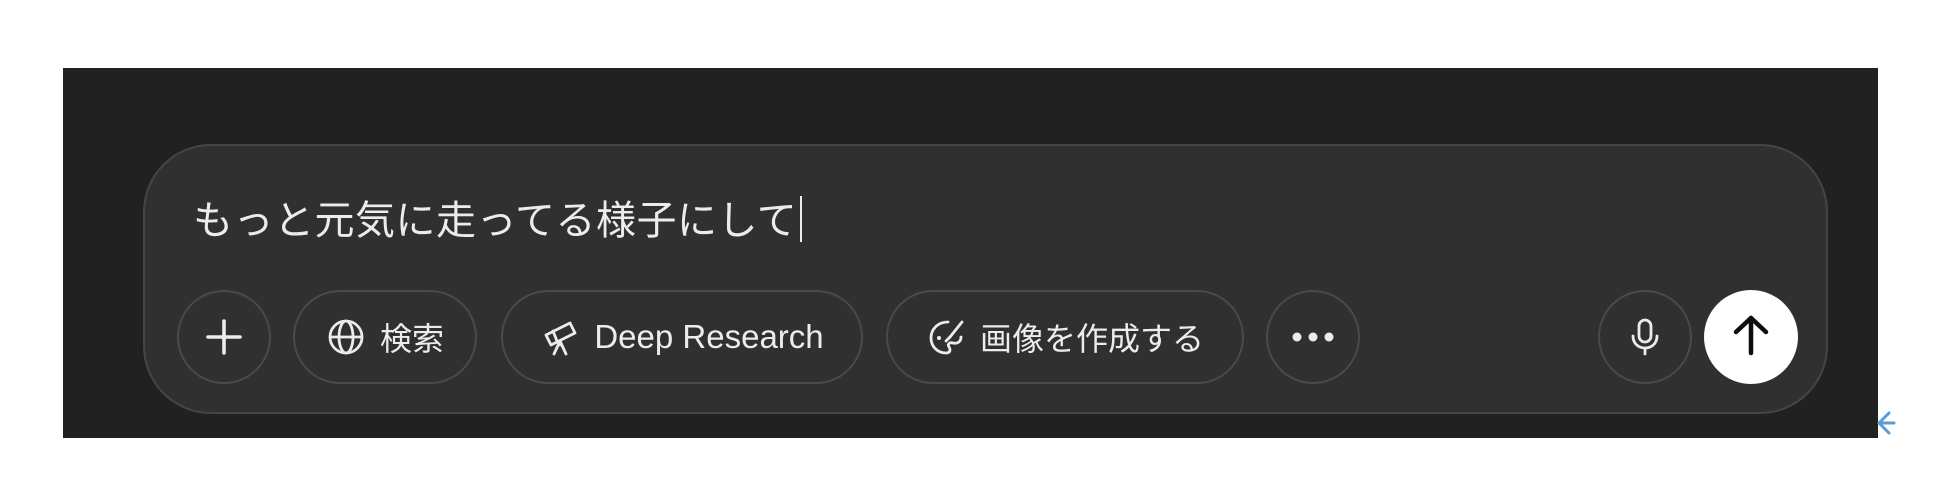  I want to click on palette-icon, so click(946, 337).